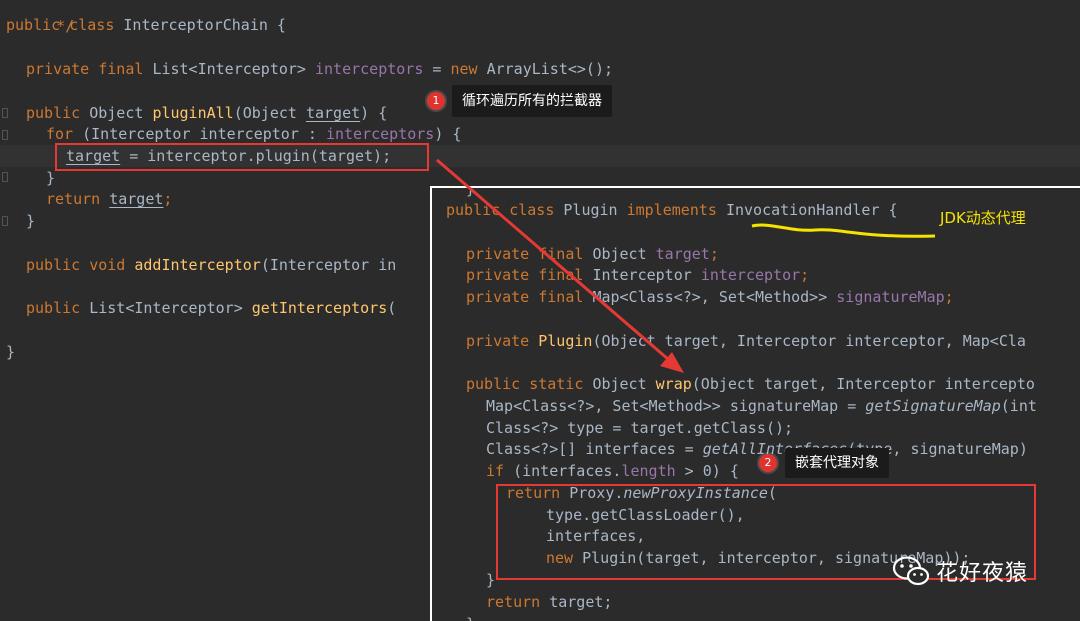 The width and height of the screenshot is (1080, 621). What do you see at coordinates (811, 210) in the screenshot?
I see `interface-name: InvocationHandler {` at bounding box center [811, 210].